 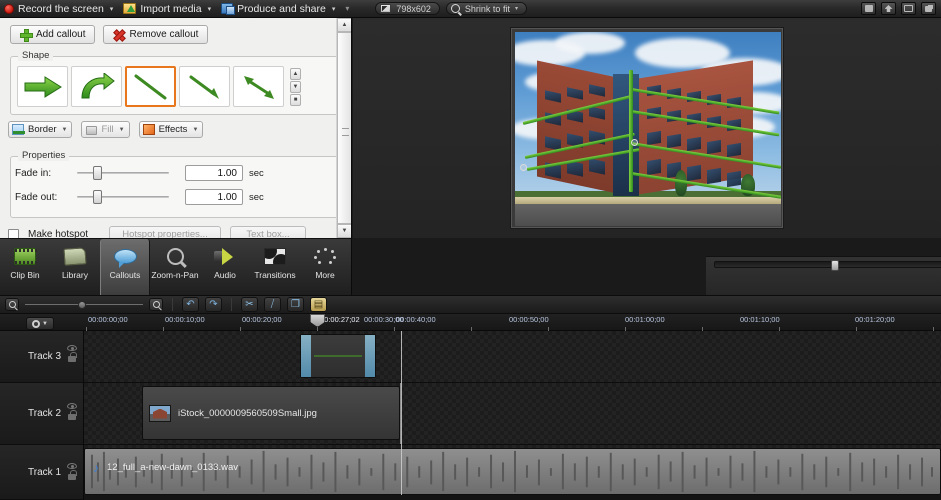 What do you see at coordinates (123, 173) in the screenshot?
I see `fade-in-slider` at bounding box center [123, 173].